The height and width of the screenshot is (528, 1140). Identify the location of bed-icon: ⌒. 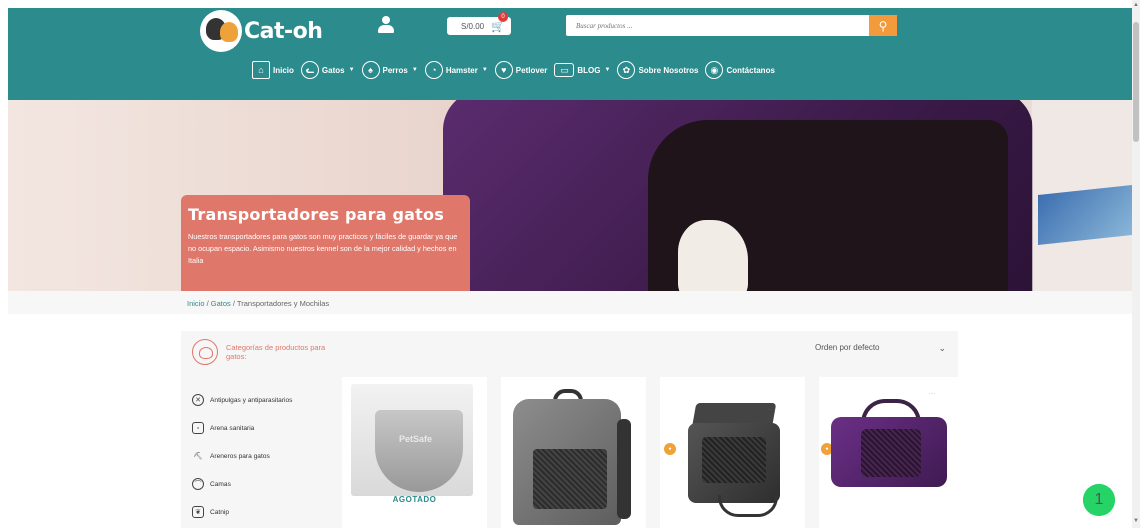
(198, 484).